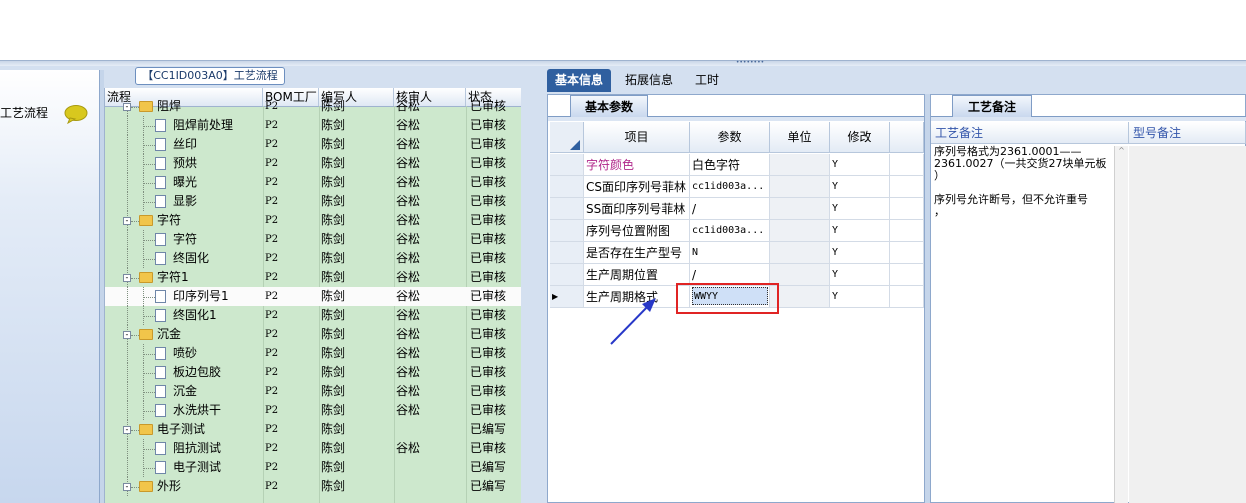 Image resolution: width=1246 pixels, height=503 pixels. What do you see at coordinates (24, 112) in the screenshot?
I see `left-pane-label: 工艺流程` at bounding box center [24, 112].